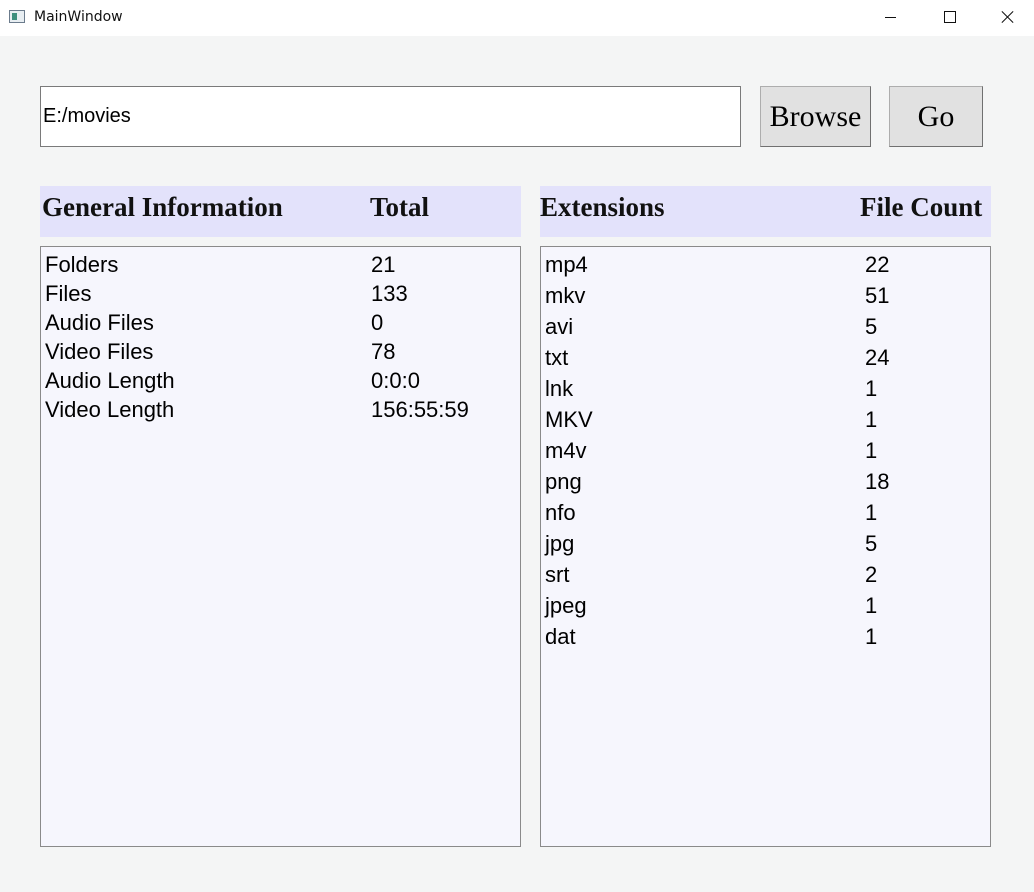 The width and height of the screenshot is (1034, 892). What do you see at coordinates (99, 322) in the screenshot?
I see `general-row-label: Audio Files` at bounding box center [99, 322].